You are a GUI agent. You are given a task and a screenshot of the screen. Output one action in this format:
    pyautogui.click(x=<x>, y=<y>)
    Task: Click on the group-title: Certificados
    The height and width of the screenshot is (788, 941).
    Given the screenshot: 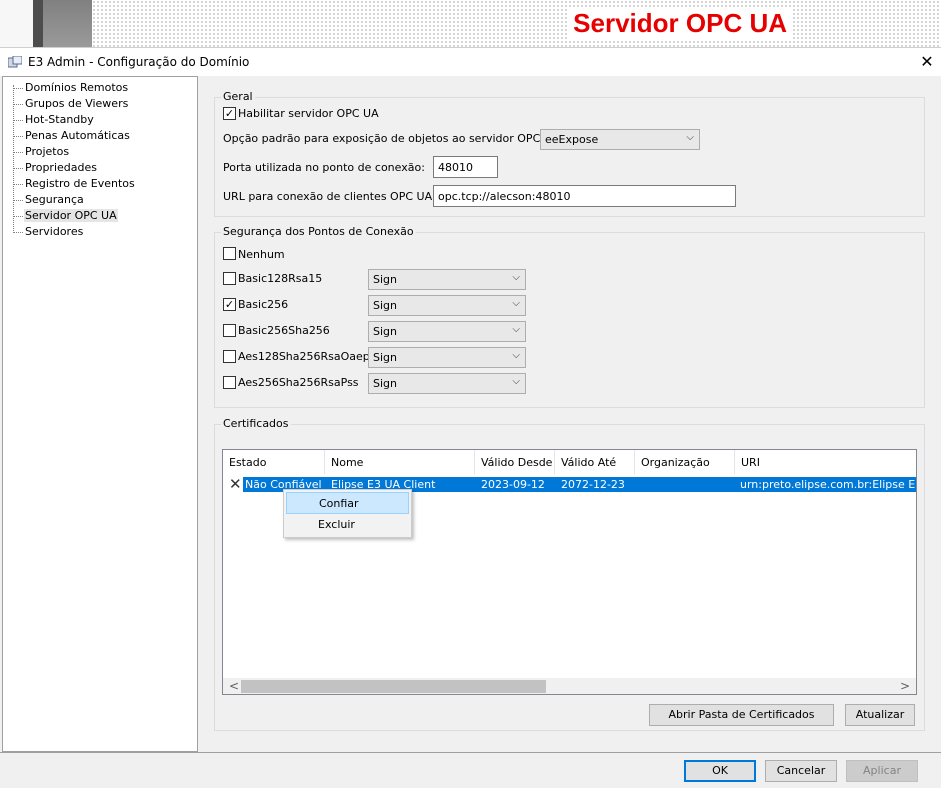 What is the action you would take?
    pyautogui.click(x=256, y=423)
    